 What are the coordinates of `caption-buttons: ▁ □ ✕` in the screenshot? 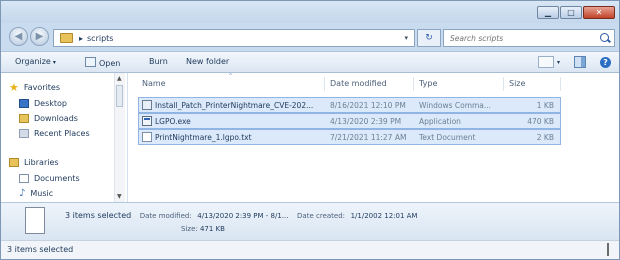 It's located at (576, 12).